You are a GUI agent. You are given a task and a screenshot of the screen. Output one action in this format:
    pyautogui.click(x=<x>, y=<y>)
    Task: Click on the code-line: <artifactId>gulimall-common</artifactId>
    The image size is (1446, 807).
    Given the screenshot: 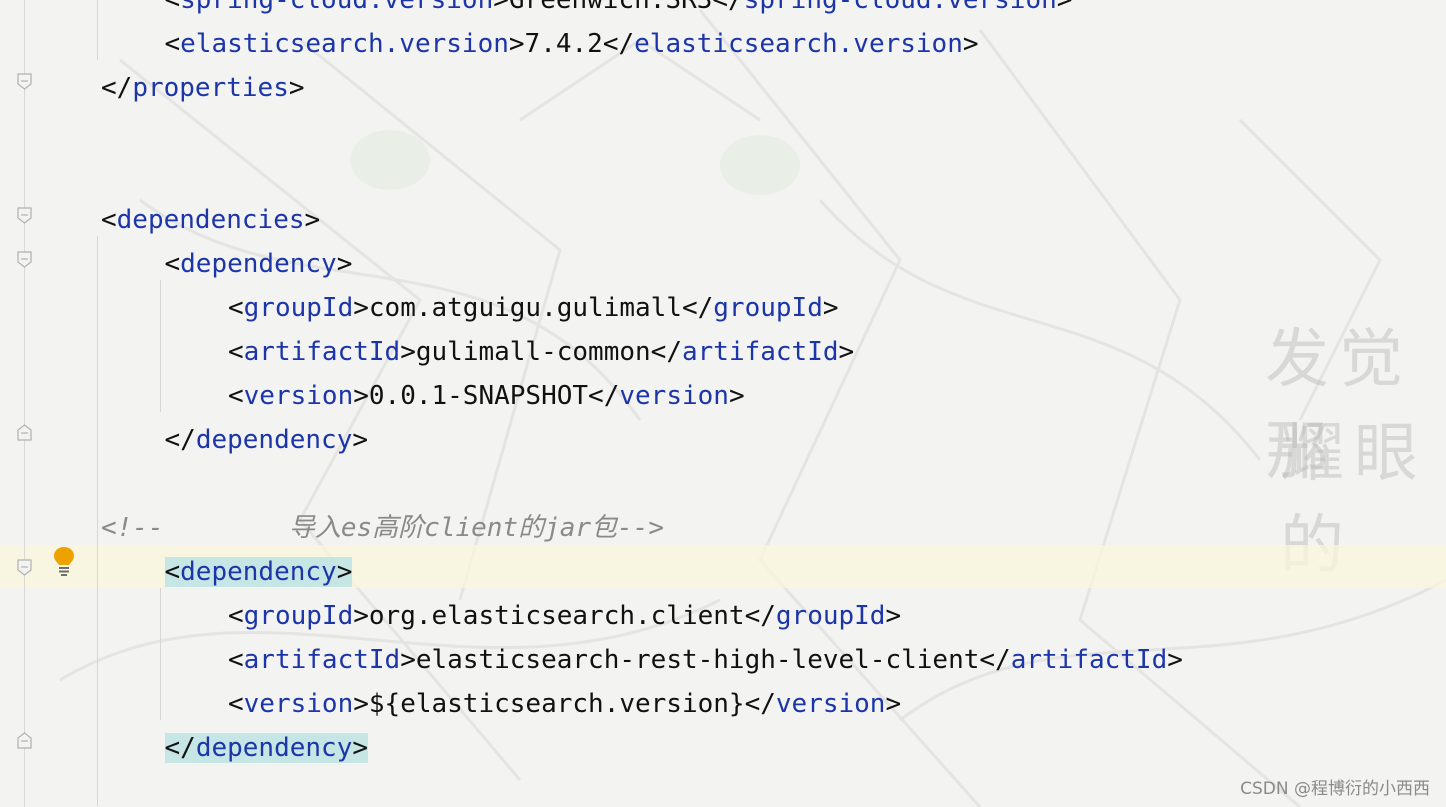 What is the action you would take?
    pyautogui.click(x=541, y=352)
    